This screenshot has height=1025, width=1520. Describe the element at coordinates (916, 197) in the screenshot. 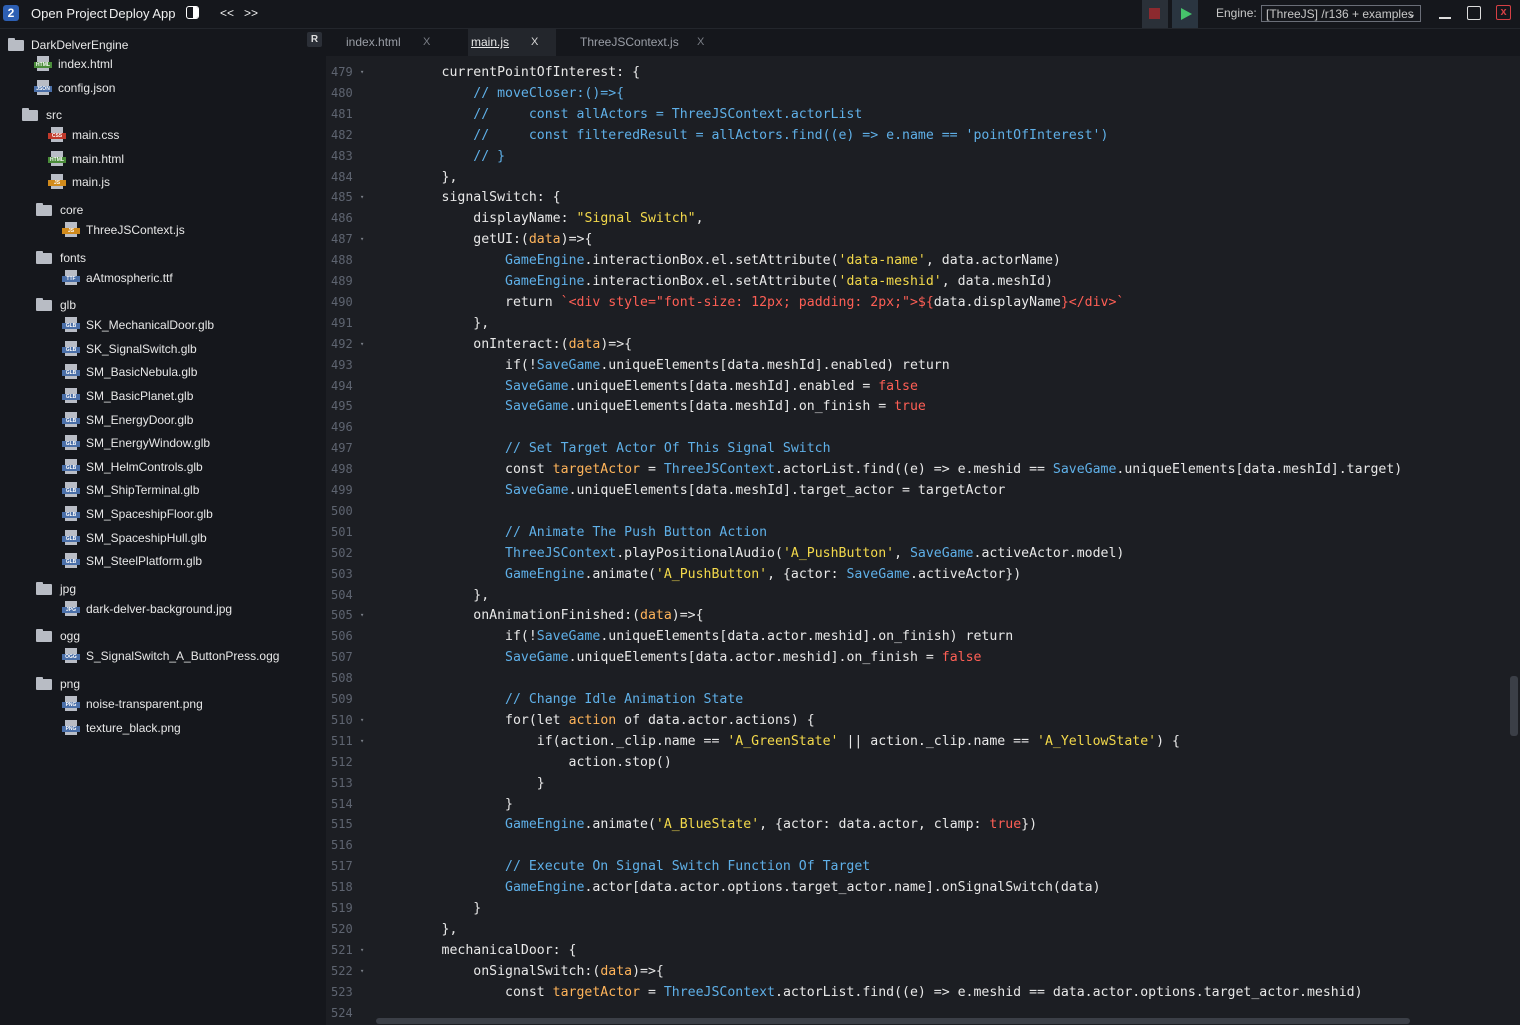

I see `code-line: 485 ▾ signalSwitch: {` at that location.